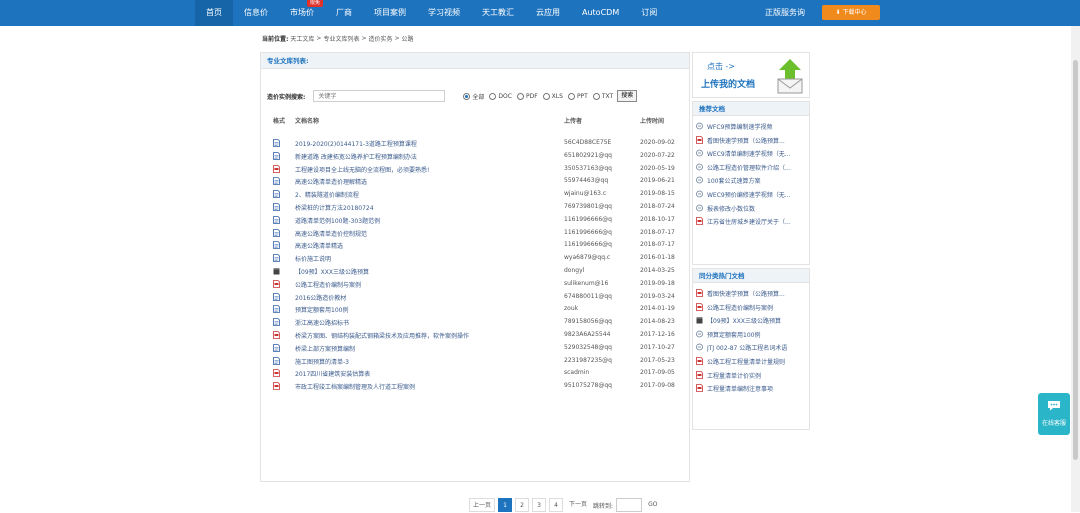  Describe the element at coordinates (425, 297) in the screenshot. I see `document-title-link: 2016公路造价教材` at that location.